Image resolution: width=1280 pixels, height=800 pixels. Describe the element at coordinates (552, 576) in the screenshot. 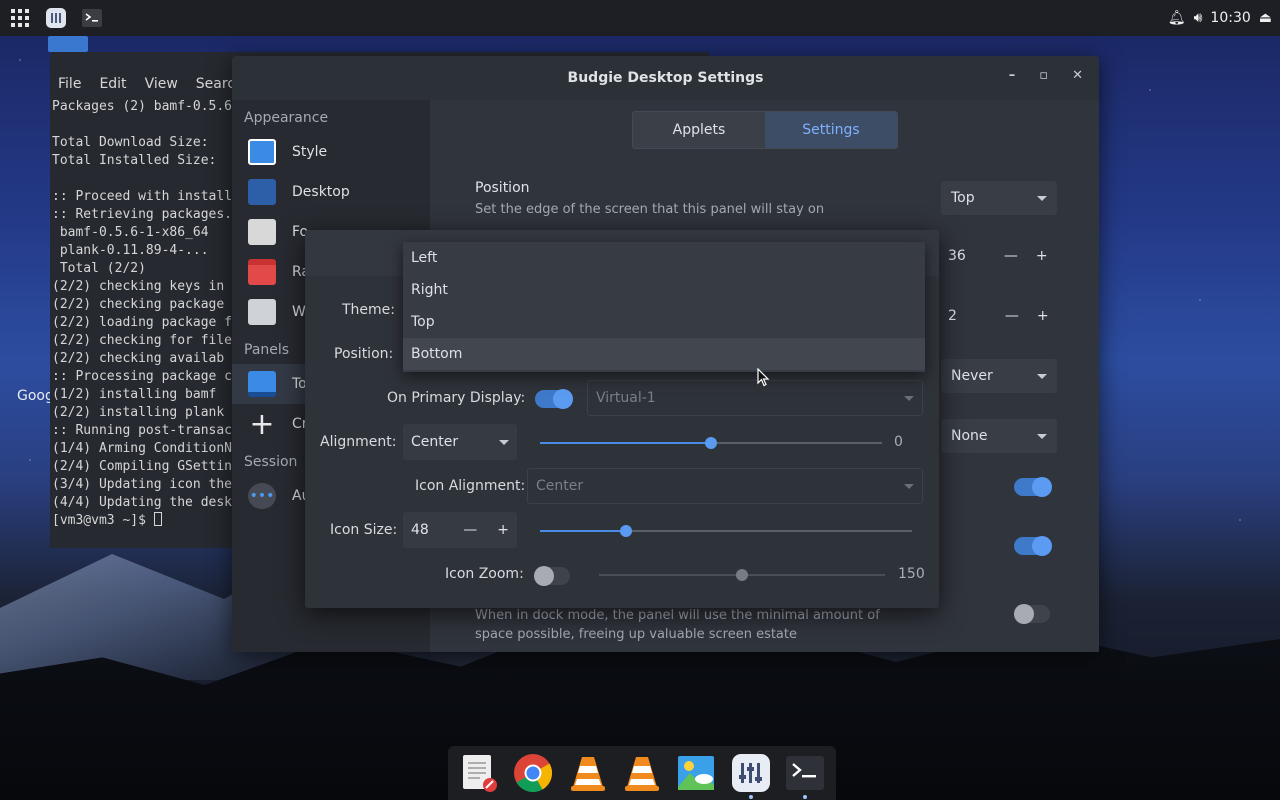

I see `icon-zoom-switch` at that location.